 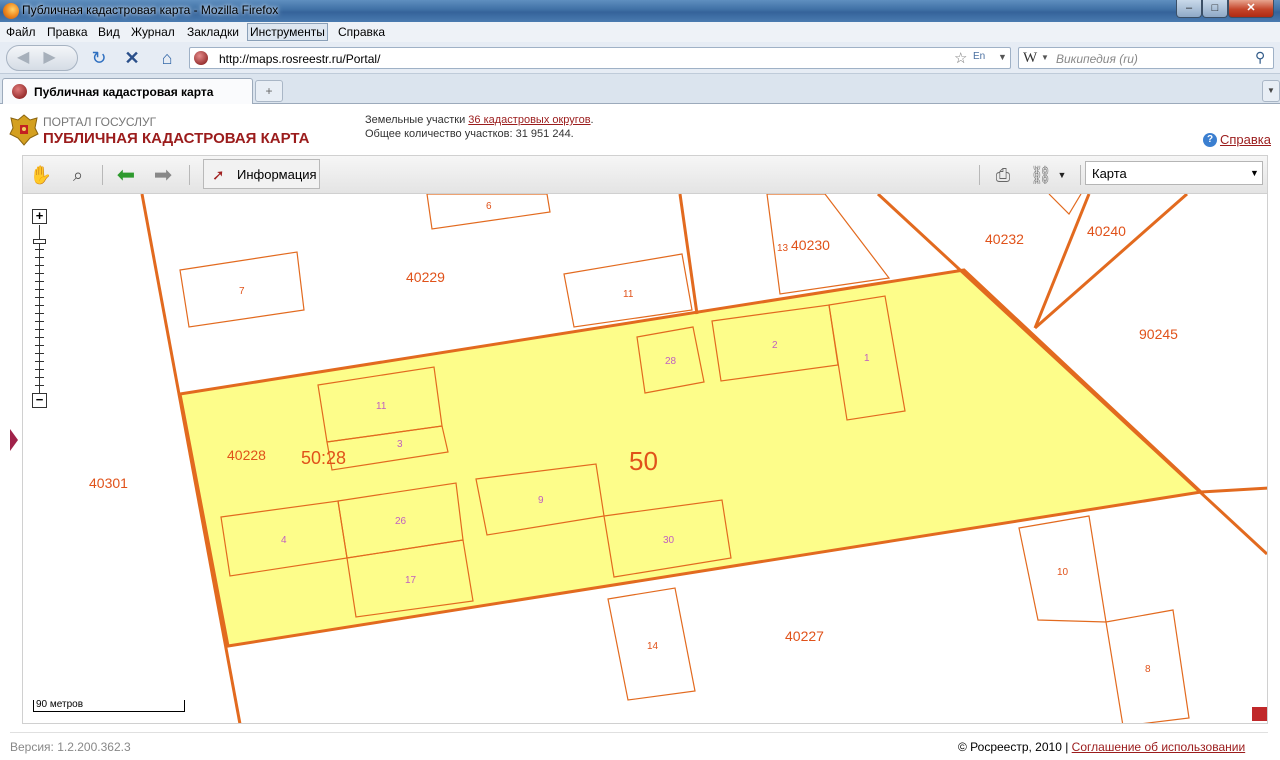 I want to click on search-bar: W ▼ Википедия (ru) ⚲, so click(x=1146, y=58).